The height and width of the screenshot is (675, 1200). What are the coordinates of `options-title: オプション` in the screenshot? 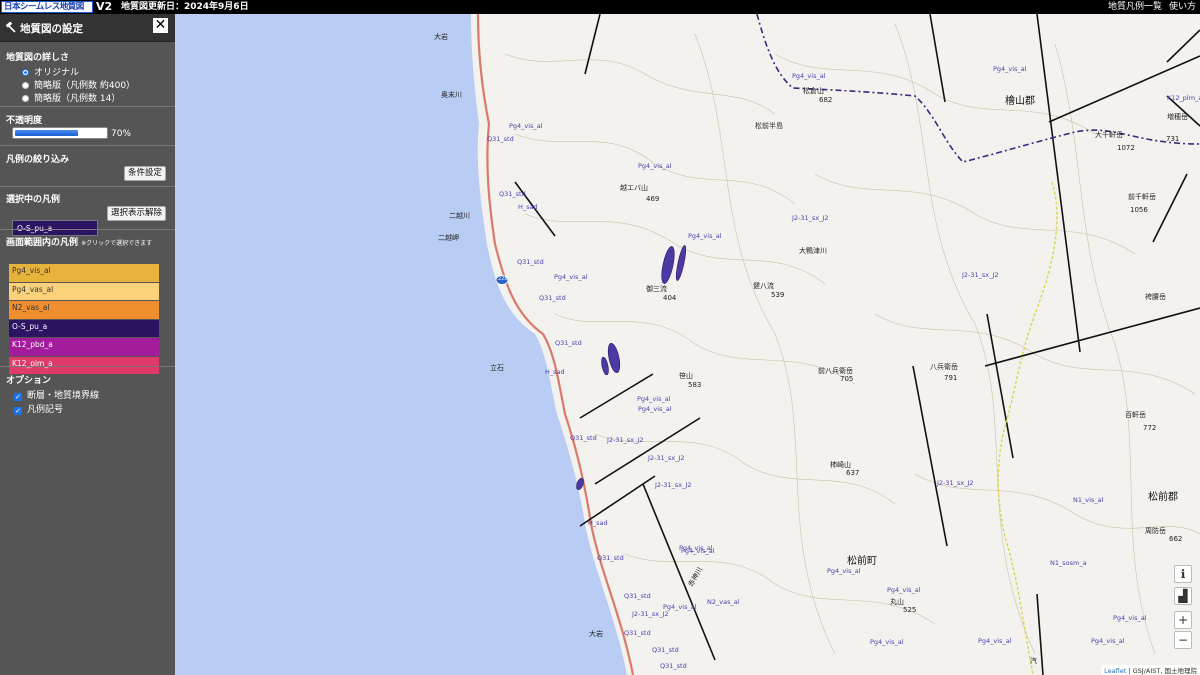 It's located at (29, 381).